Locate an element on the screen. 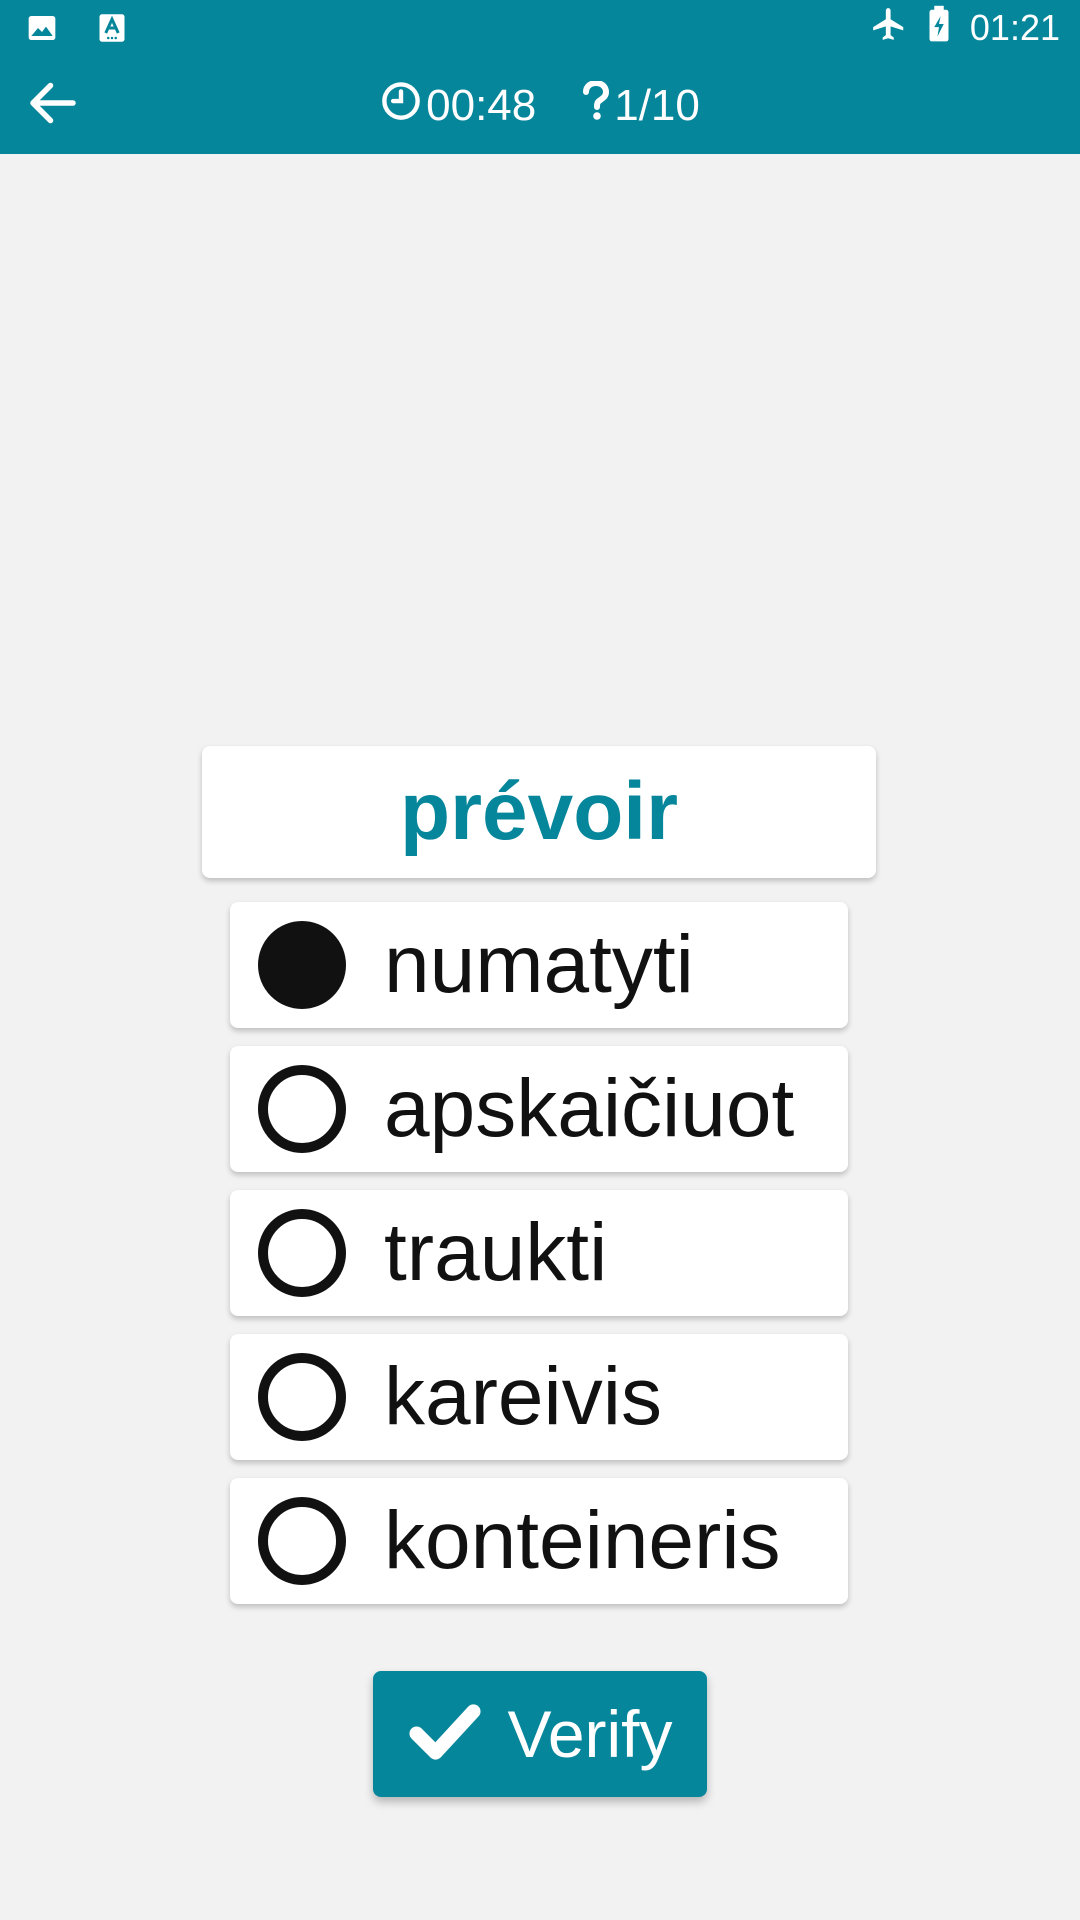  option-label: numatyti is located at coordinates (539, 964).